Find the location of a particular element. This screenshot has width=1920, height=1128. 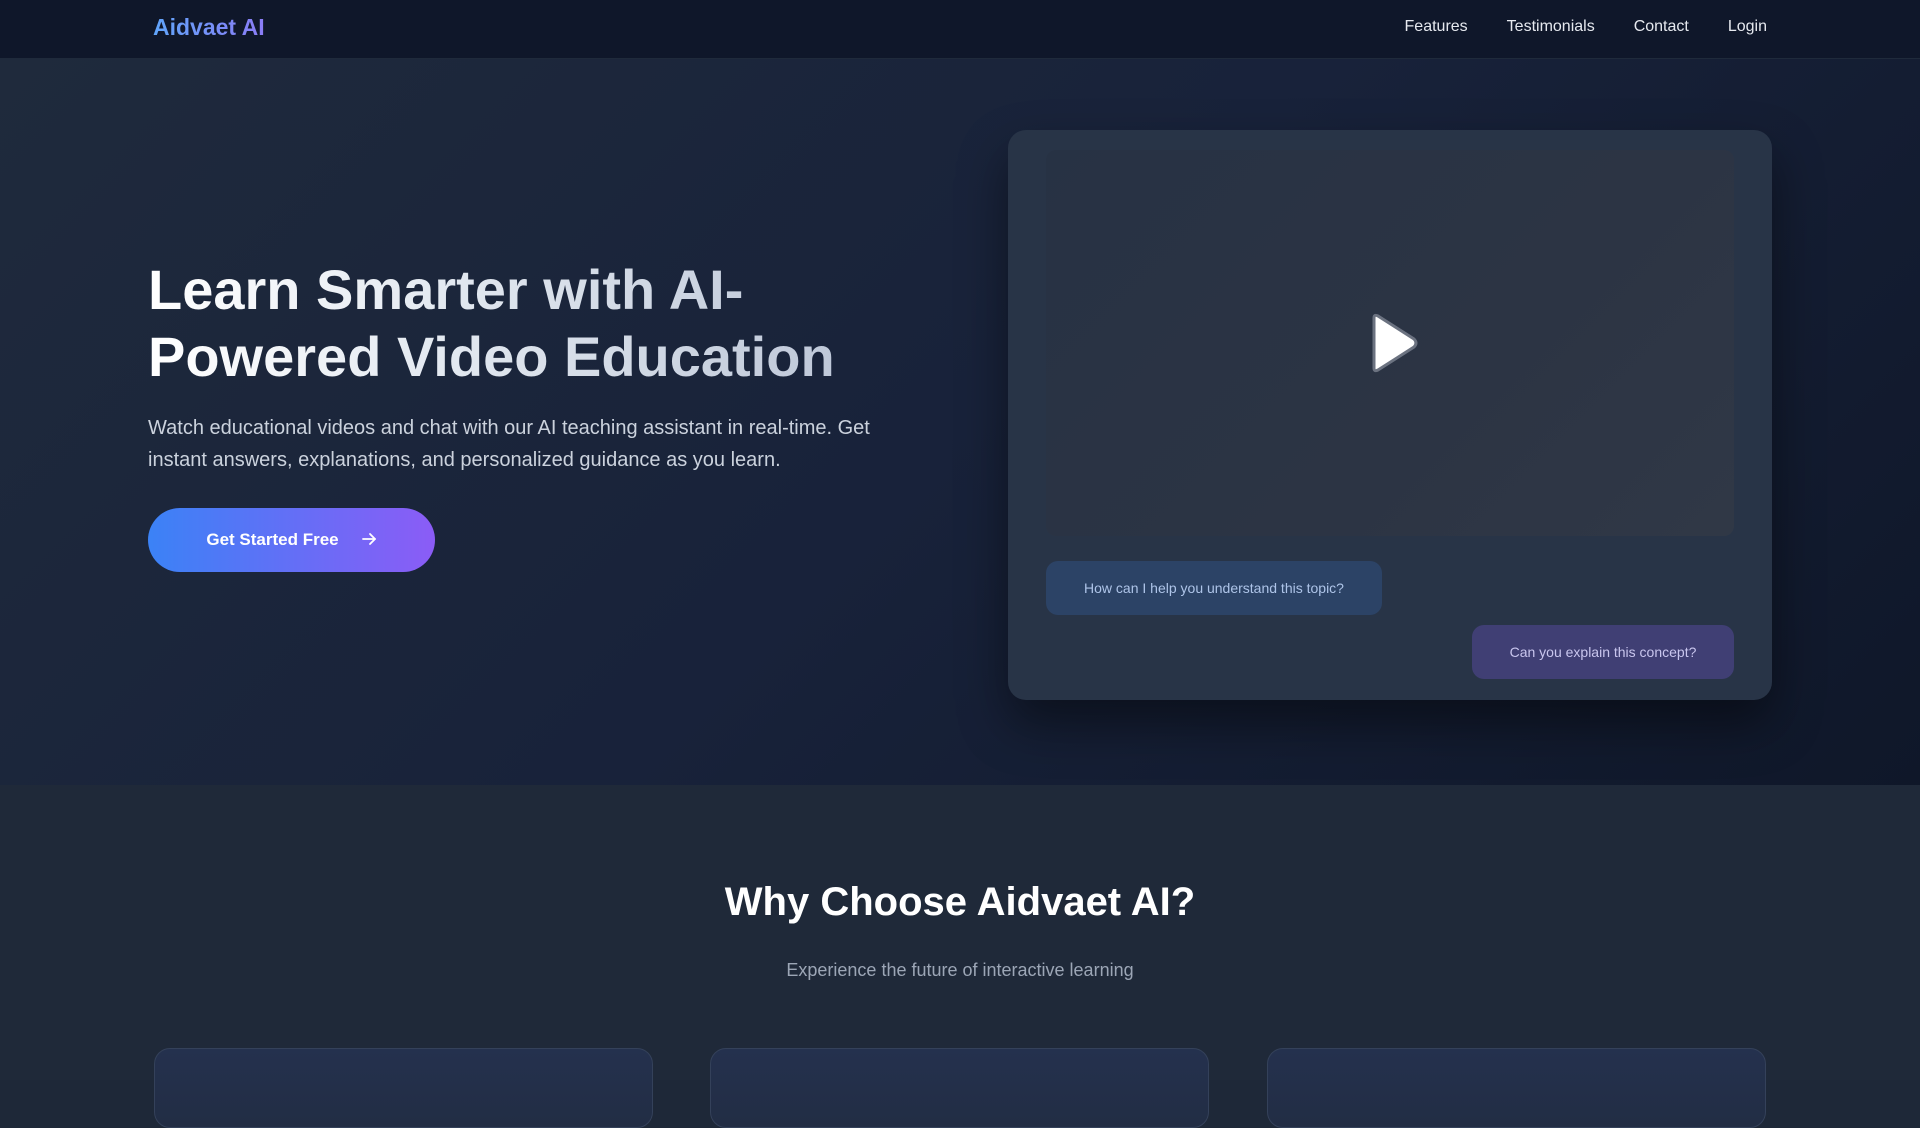

video-player is located at coordinates (1390, 343).